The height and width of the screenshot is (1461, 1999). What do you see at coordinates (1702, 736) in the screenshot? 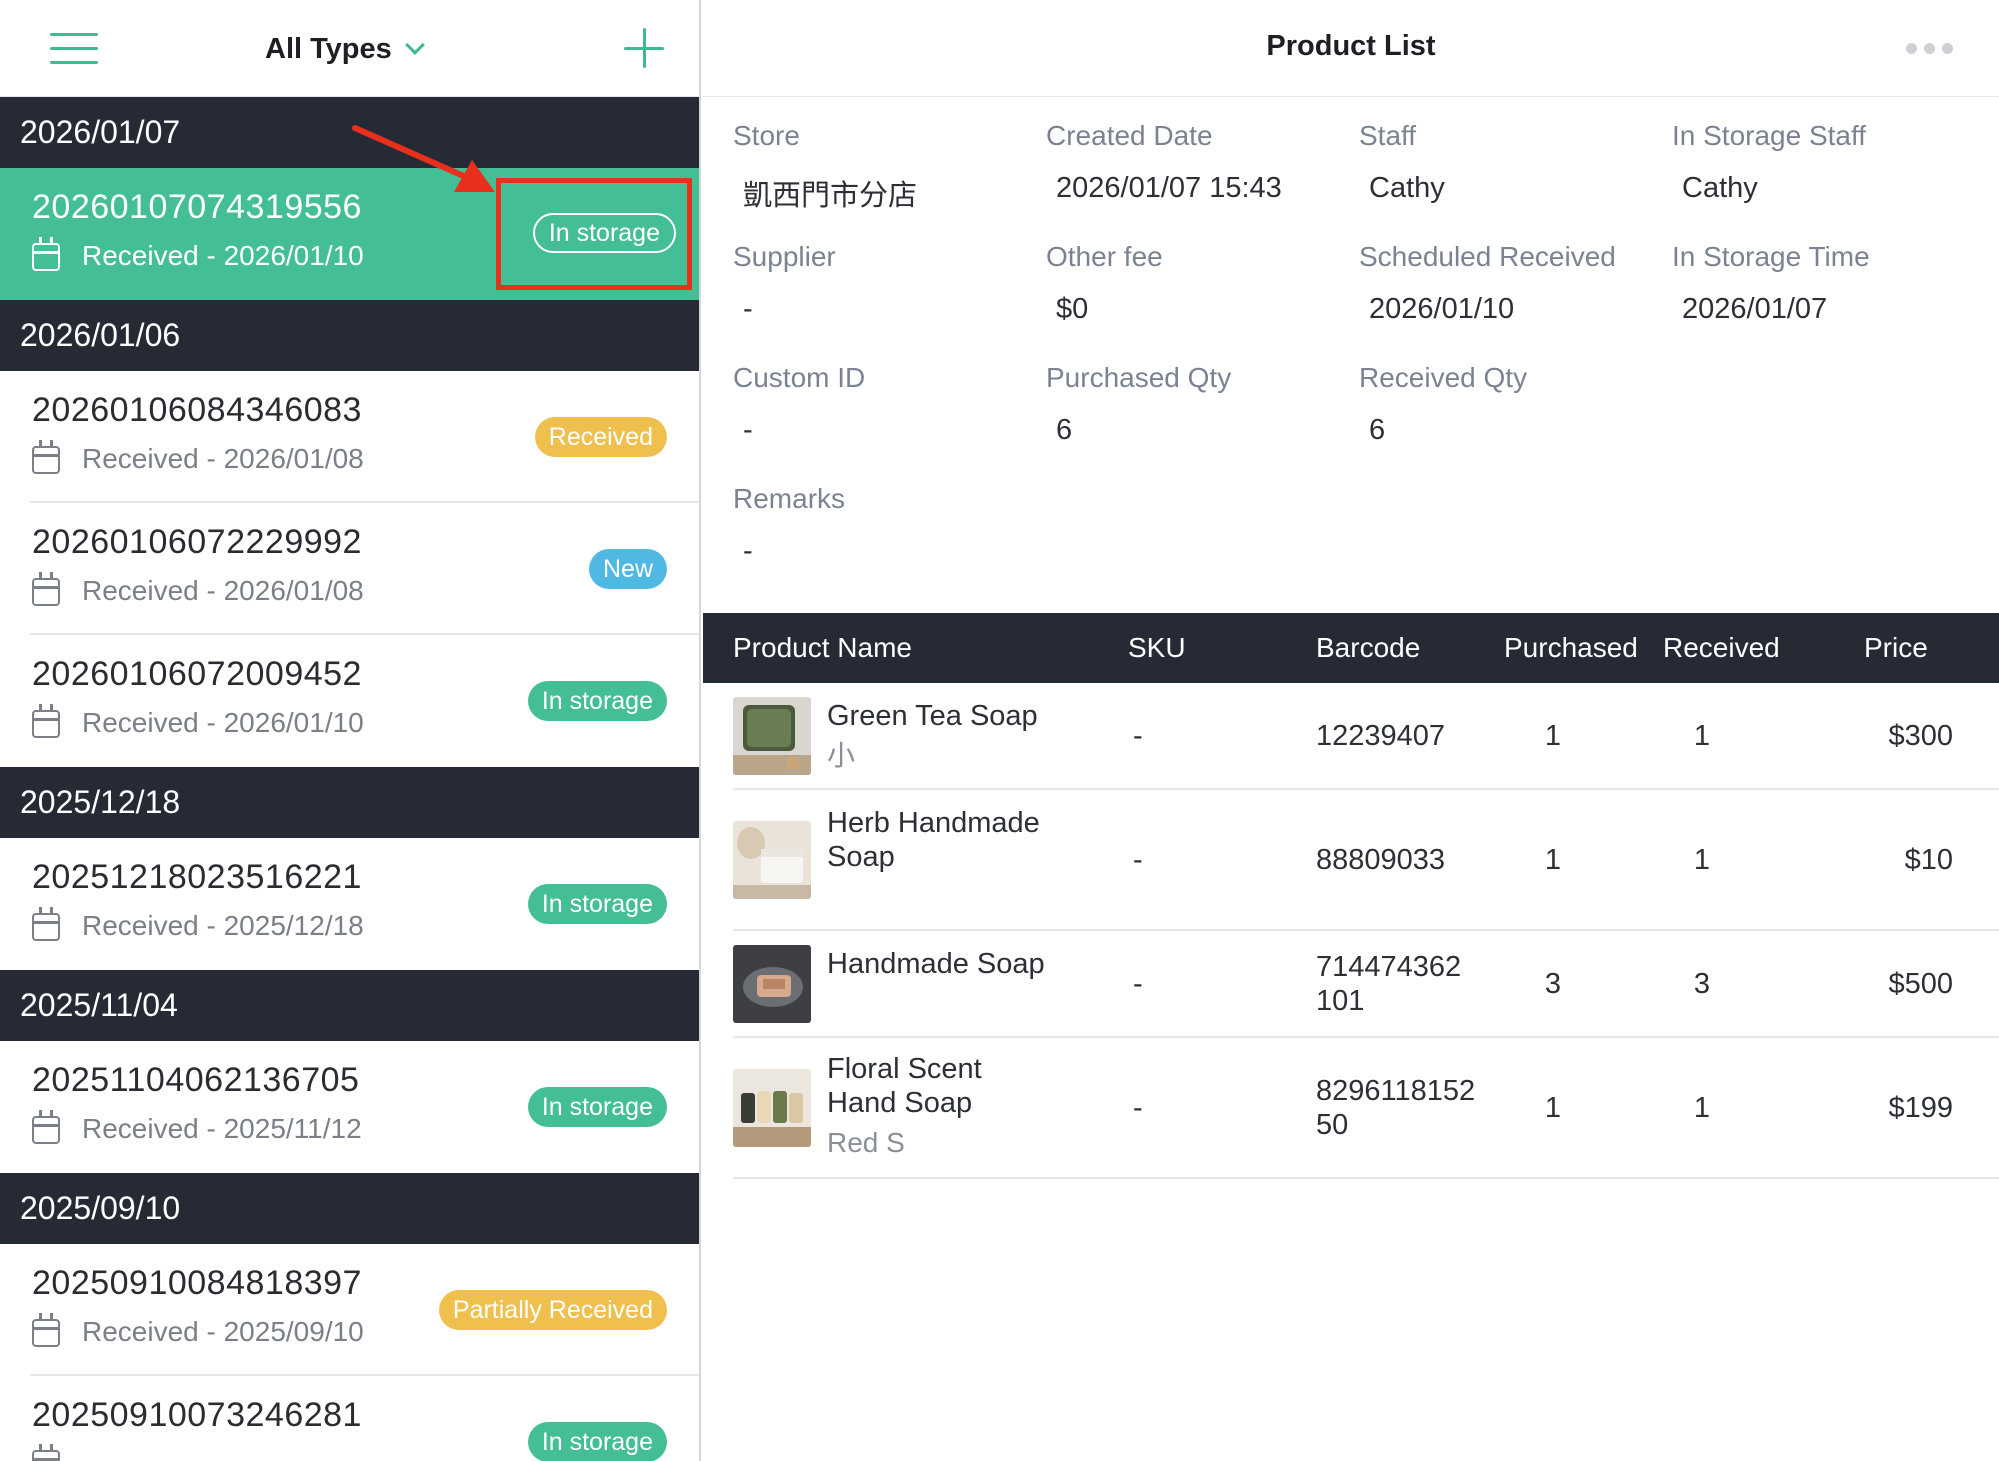
I see `received-cell: 1` at bounding box center [1702, 736].